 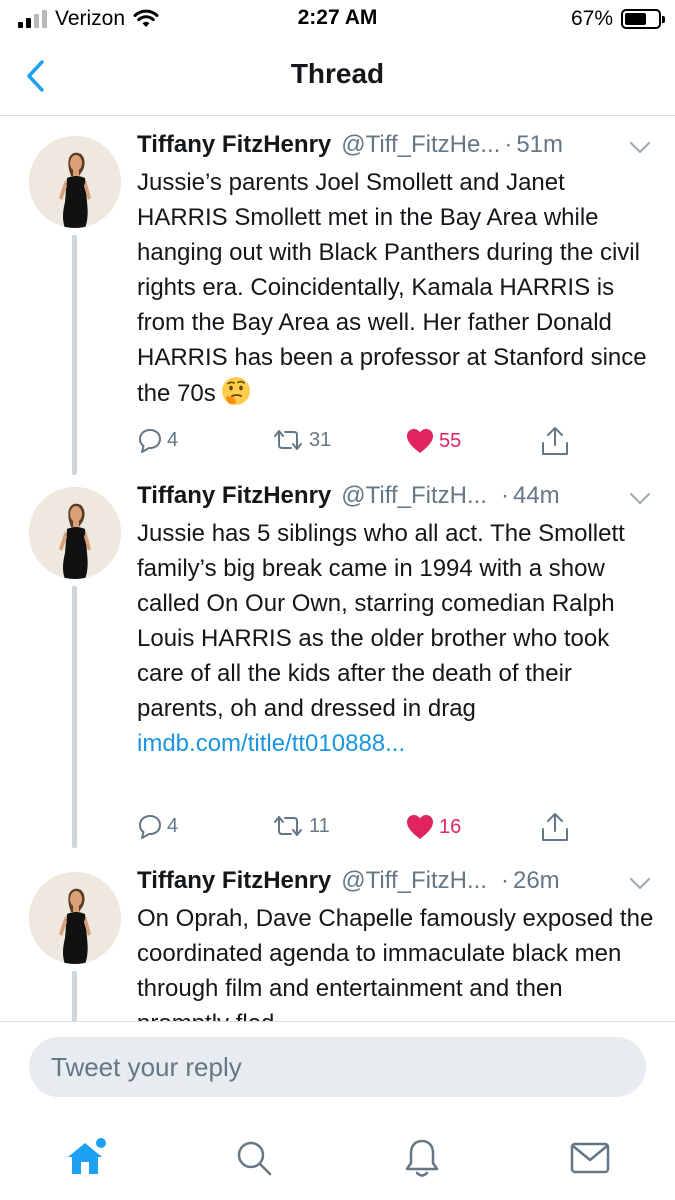 I want to click on like-count: 55, so click(x=450, y=440).